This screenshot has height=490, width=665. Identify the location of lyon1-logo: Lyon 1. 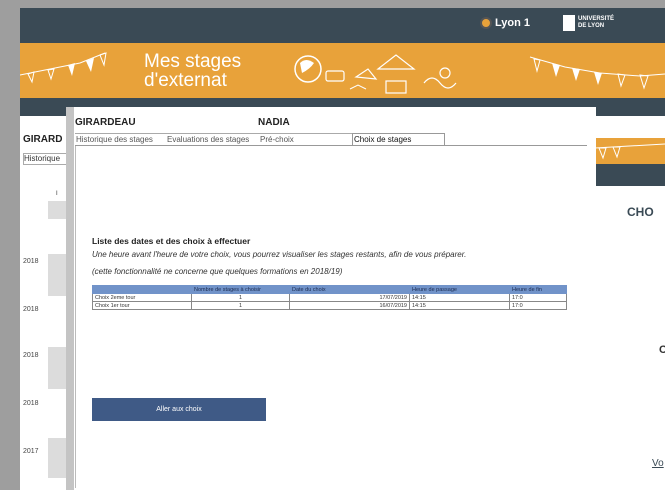
(505, 23).